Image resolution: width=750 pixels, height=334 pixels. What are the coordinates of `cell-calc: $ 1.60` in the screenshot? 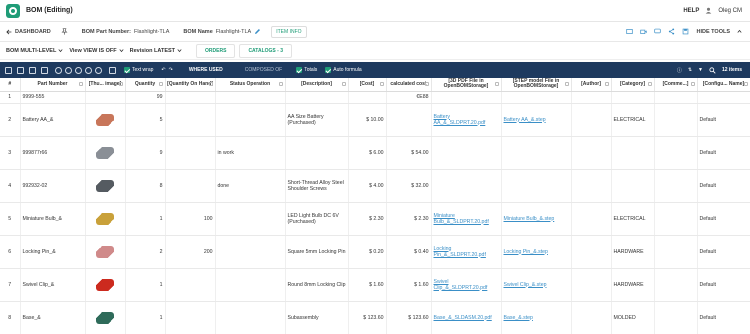 It's located at (409, 285).